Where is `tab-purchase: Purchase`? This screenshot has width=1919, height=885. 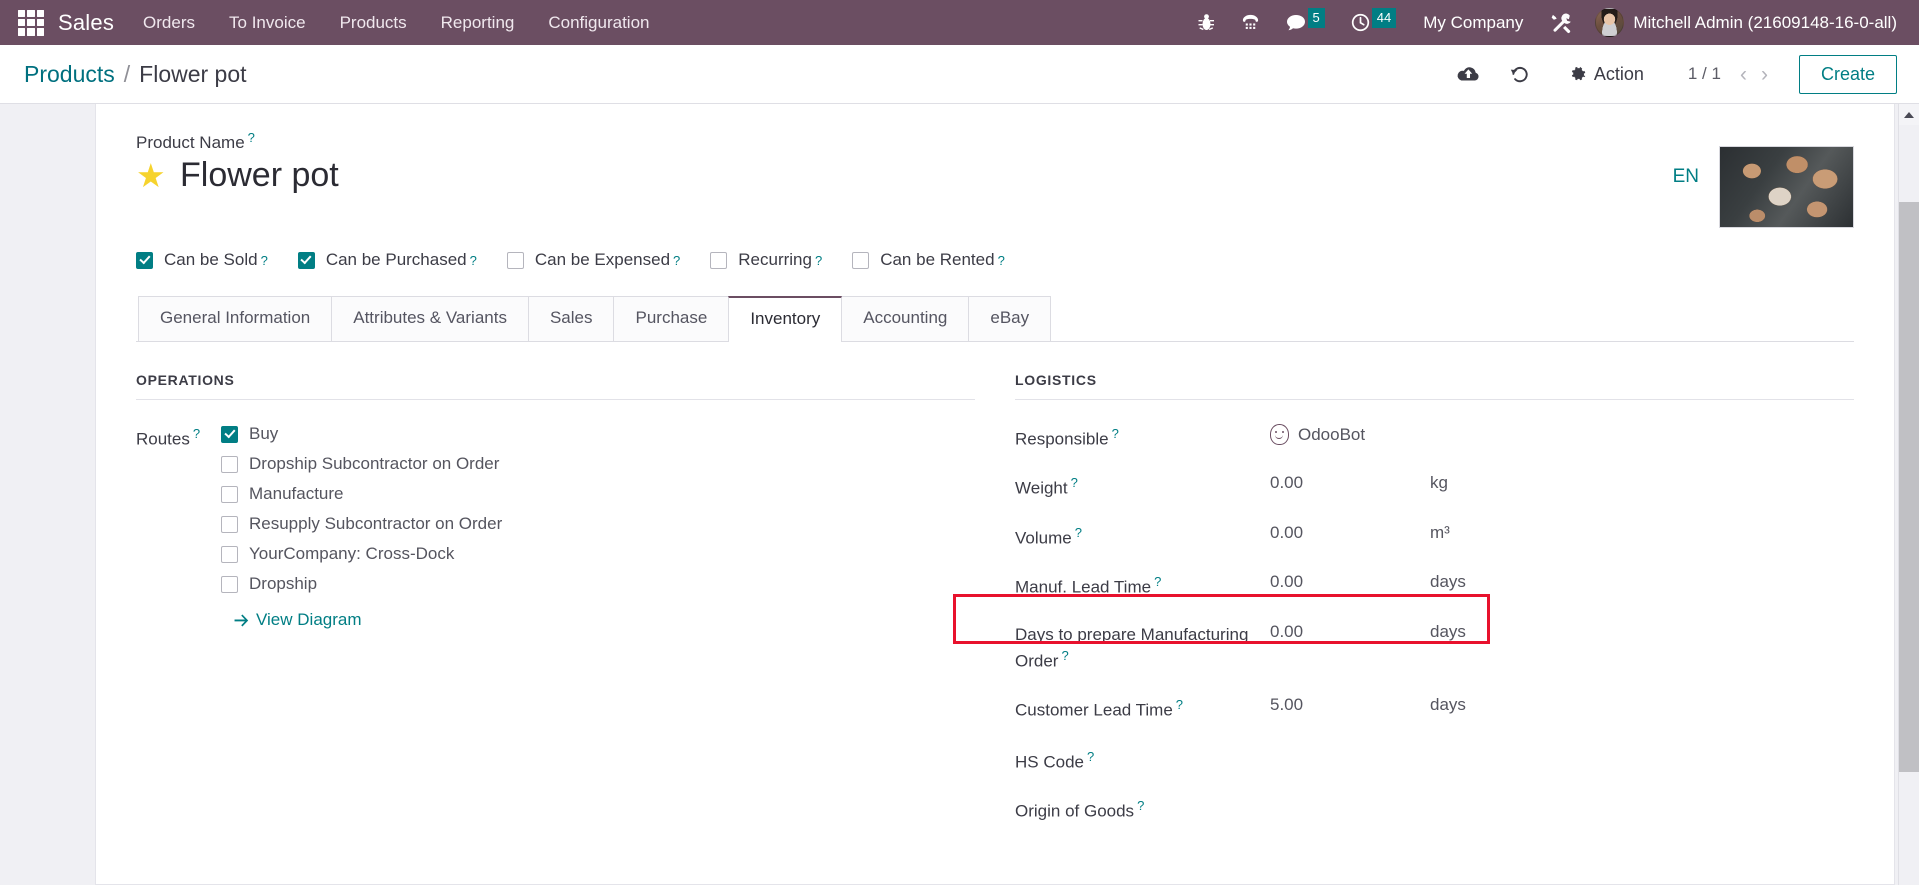 tab-purchase: Purchase is located at coordinates (671, 318).